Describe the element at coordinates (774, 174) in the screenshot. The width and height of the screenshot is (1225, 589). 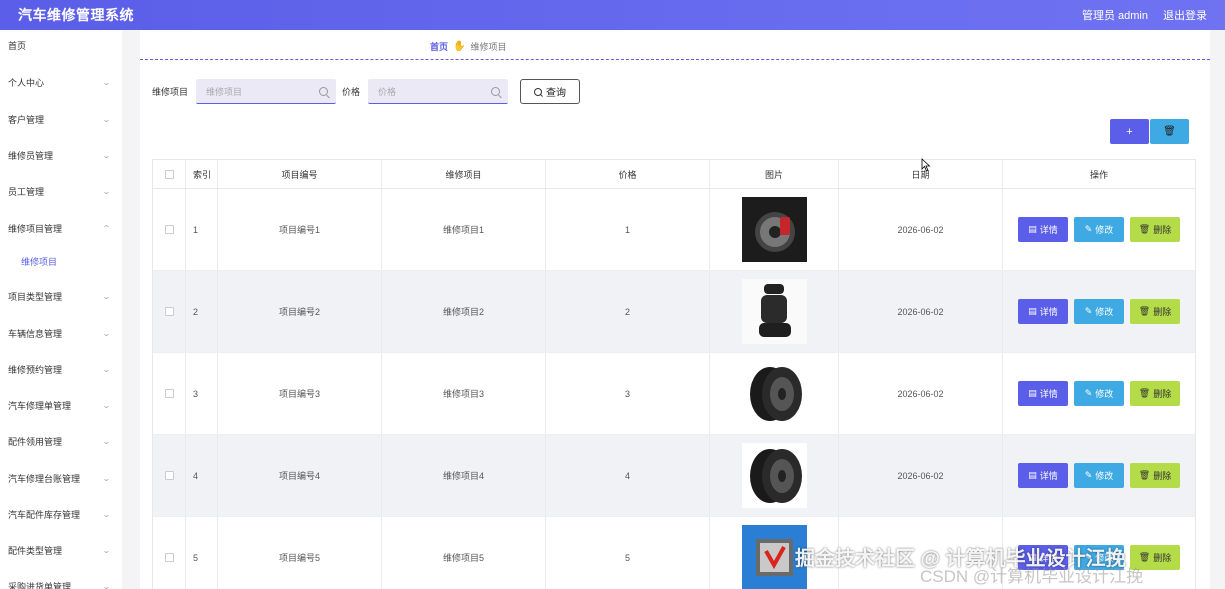
I see `header-image: 图片` at that location.